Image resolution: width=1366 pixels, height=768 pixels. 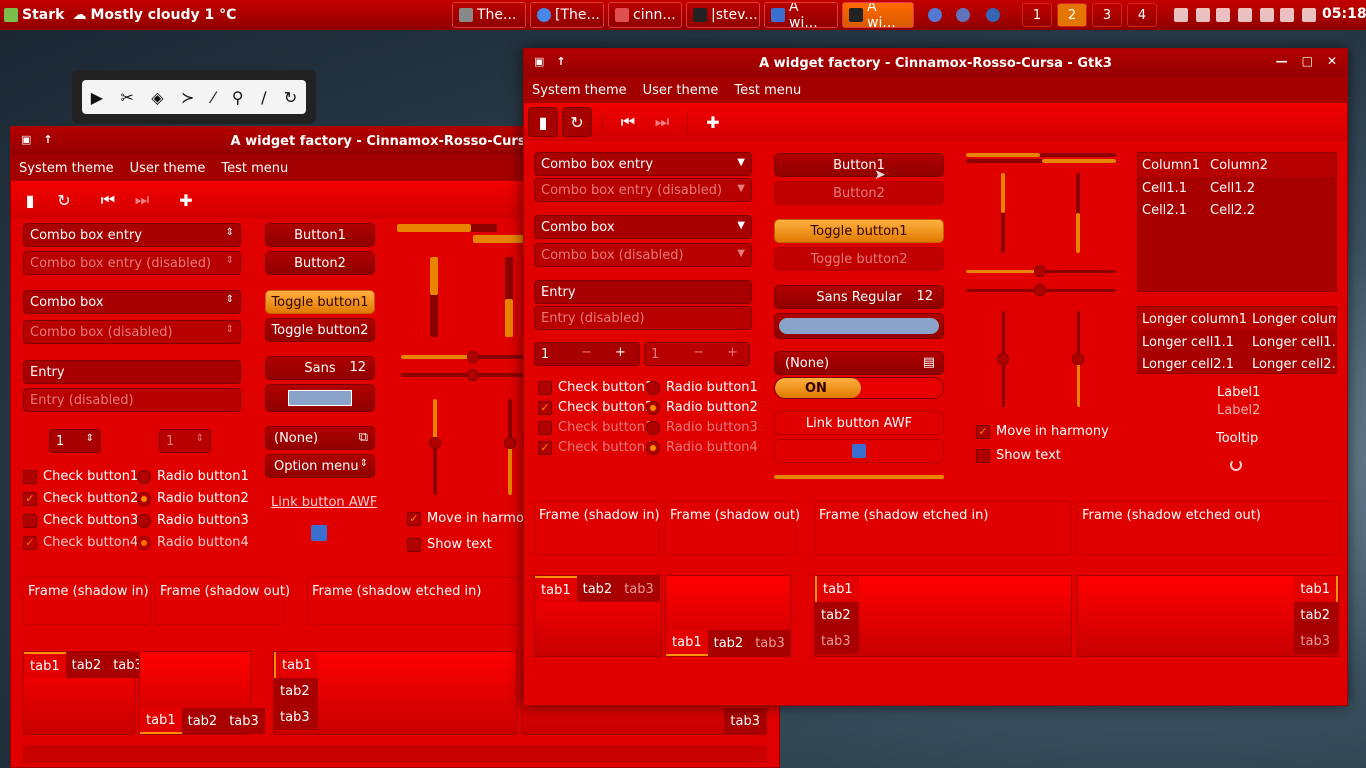 What do you see at coordinates (320, 438) in the screenshot?
I see `file-chooser-button: (None) ⧉` at bounding box center [320, 438].